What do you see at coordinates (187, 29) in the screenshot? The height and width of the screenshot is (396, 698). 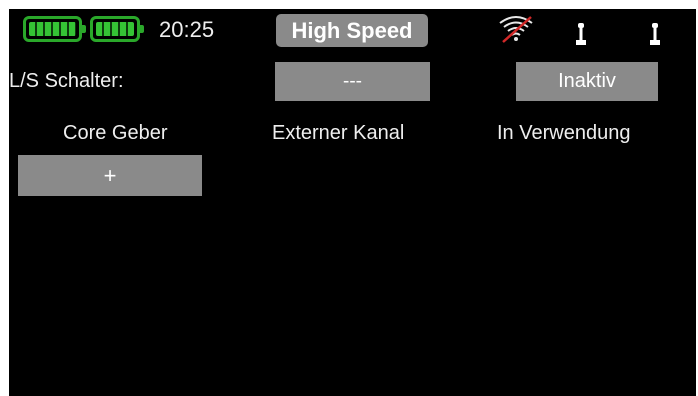 I see `clock: 20:25` at bounding box center [187, 29].